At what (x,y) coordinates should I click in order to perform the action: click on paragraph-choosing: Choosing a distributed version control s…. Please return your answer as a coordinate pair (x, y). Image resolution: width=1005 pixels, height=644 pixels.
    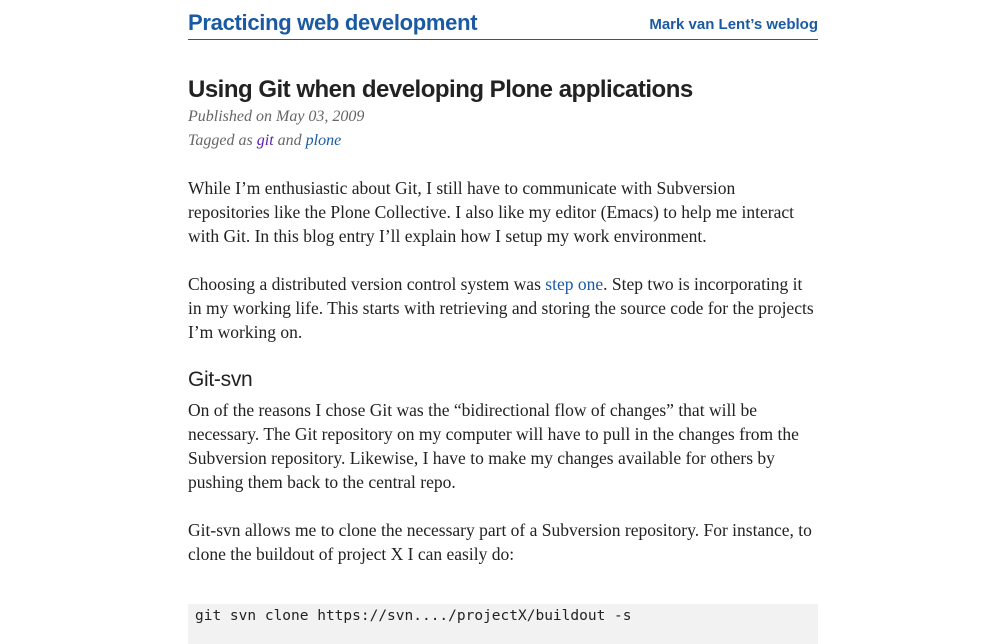
    Looking at the image, I should click on (503, 308).